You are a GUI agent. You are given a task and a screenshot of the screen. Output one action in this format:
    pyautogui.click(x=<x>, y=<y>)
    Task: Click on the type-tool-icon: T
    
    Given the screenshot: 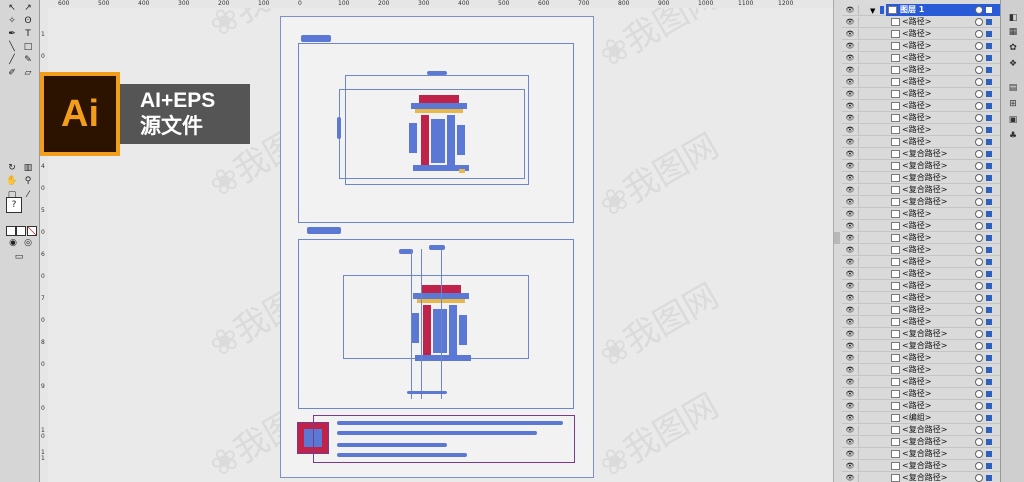 What is the action you would take?
    pyautogui.click(x=28, y=34)
    